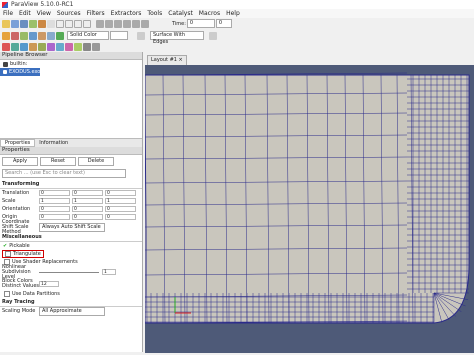 This screenshot has width=474, height=355. What do you see at coordinates (44, 13) in the screenshot?
I see `menu-view: View` at bounding box center [44, 13].